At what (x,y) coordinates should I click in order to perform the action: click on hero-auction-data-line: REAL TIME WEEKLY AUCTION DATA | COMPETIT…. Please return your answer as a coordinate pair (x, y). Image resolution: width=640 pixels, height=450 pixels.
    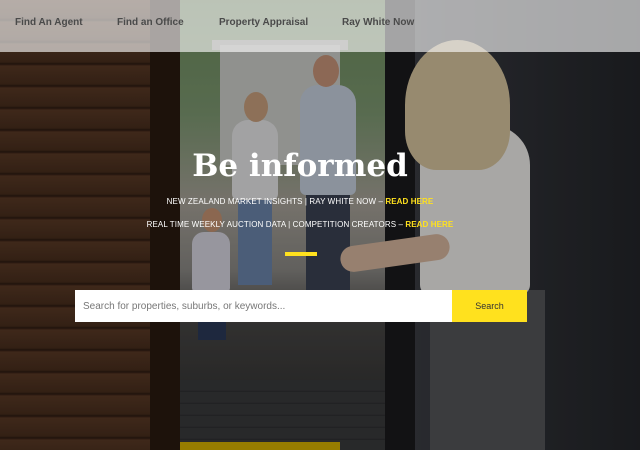
    Looking at the image, I should click on (300, 224).